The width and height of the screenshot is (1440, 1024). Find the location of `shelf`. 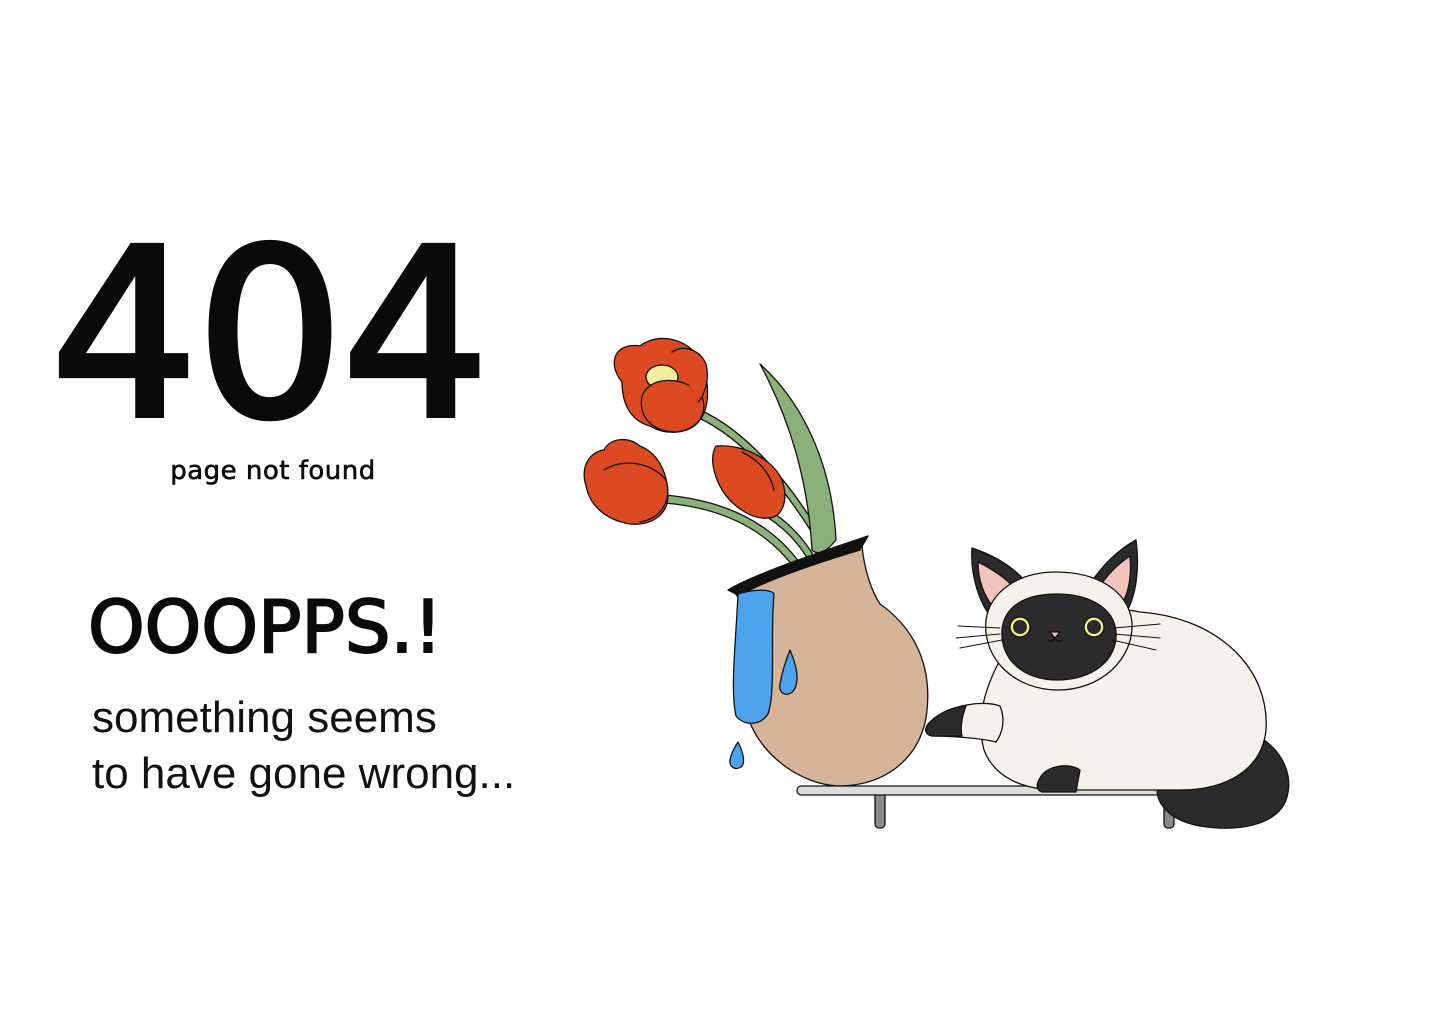

shelf is located at coordinates (987, 807).